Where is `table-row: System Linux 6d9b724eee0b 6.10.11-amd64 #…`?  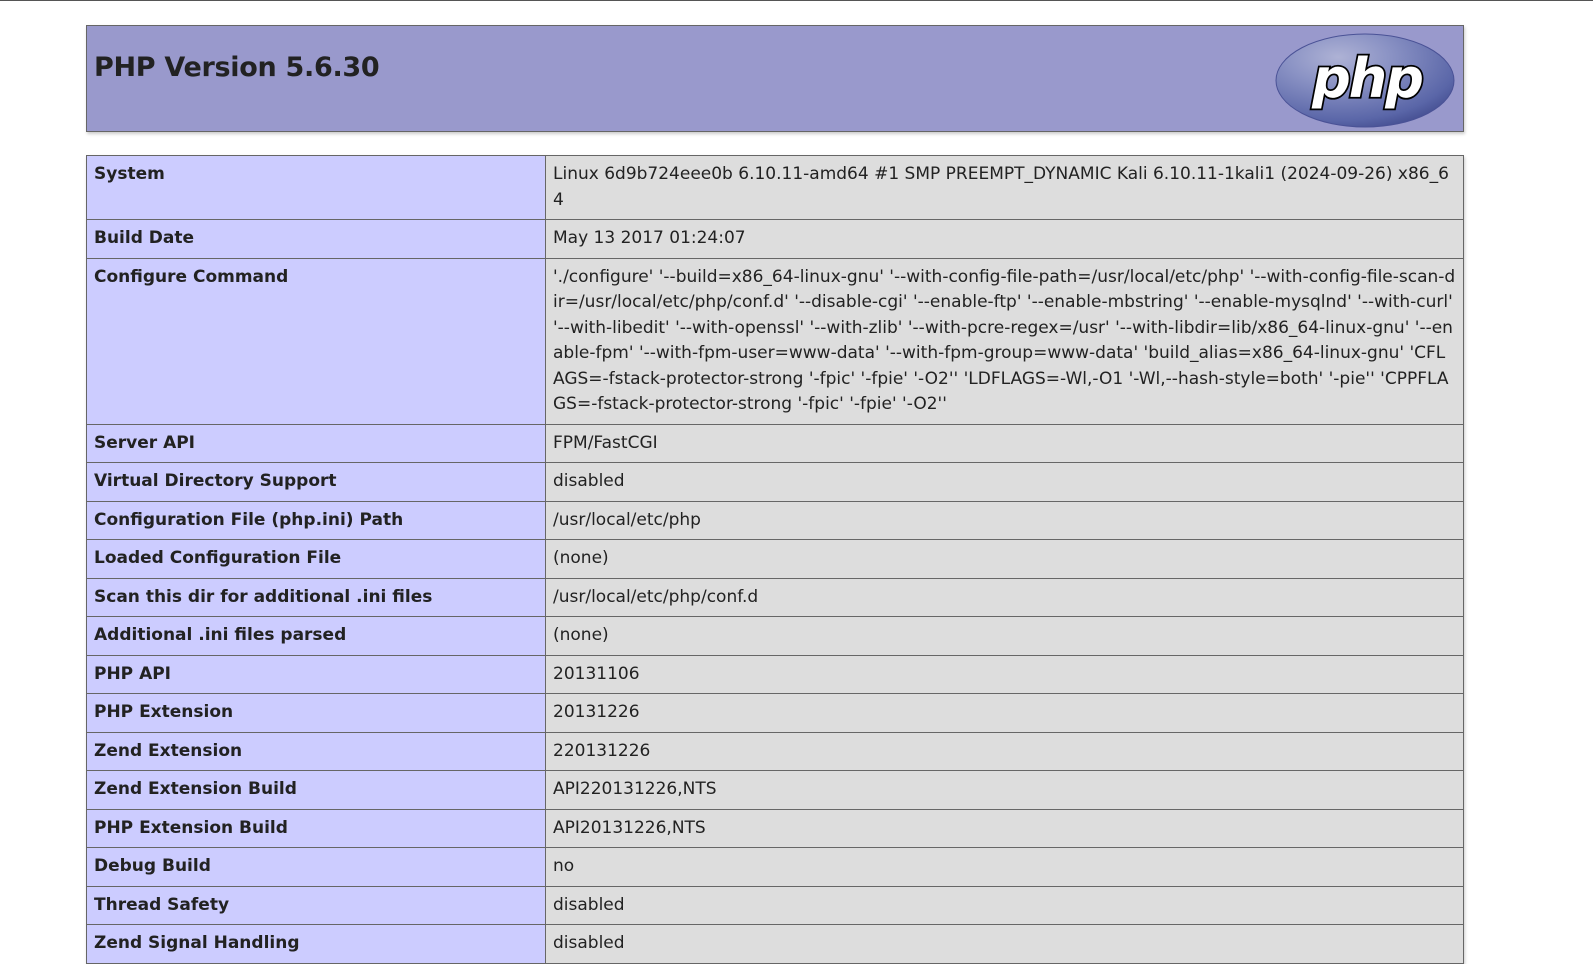
table-row: System Linux 6d9b724eee0b 6.10.11-amd64 #… is located at coordinates (775, 187).